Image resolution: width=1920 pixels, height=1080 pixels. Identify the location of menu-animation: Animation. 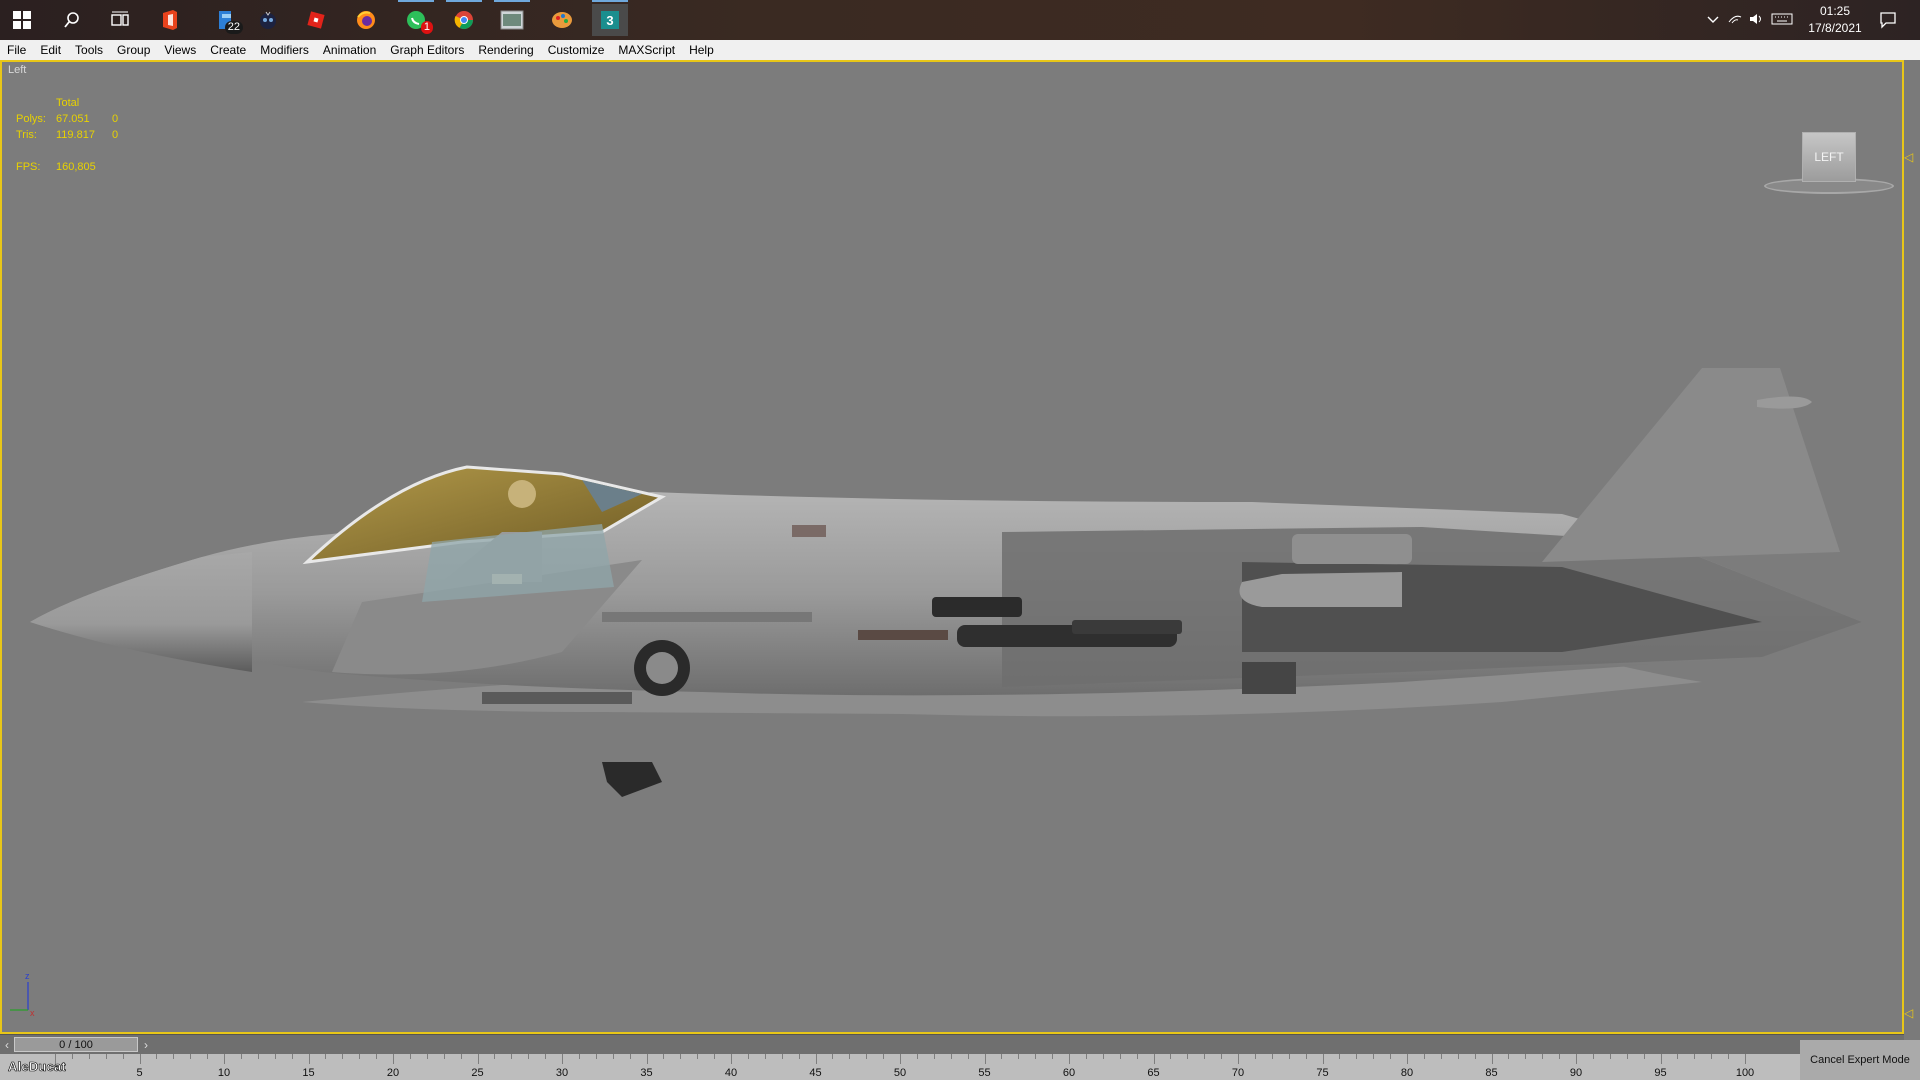
(349, 50).